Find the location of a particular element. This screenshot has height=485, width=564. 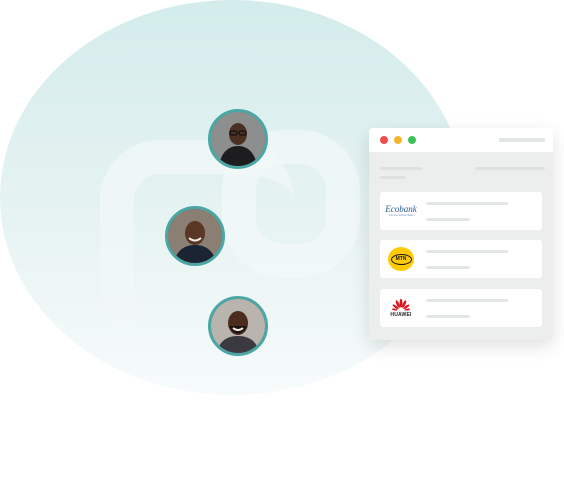

person-bearded-avatar is located at coordinates (238, 326).